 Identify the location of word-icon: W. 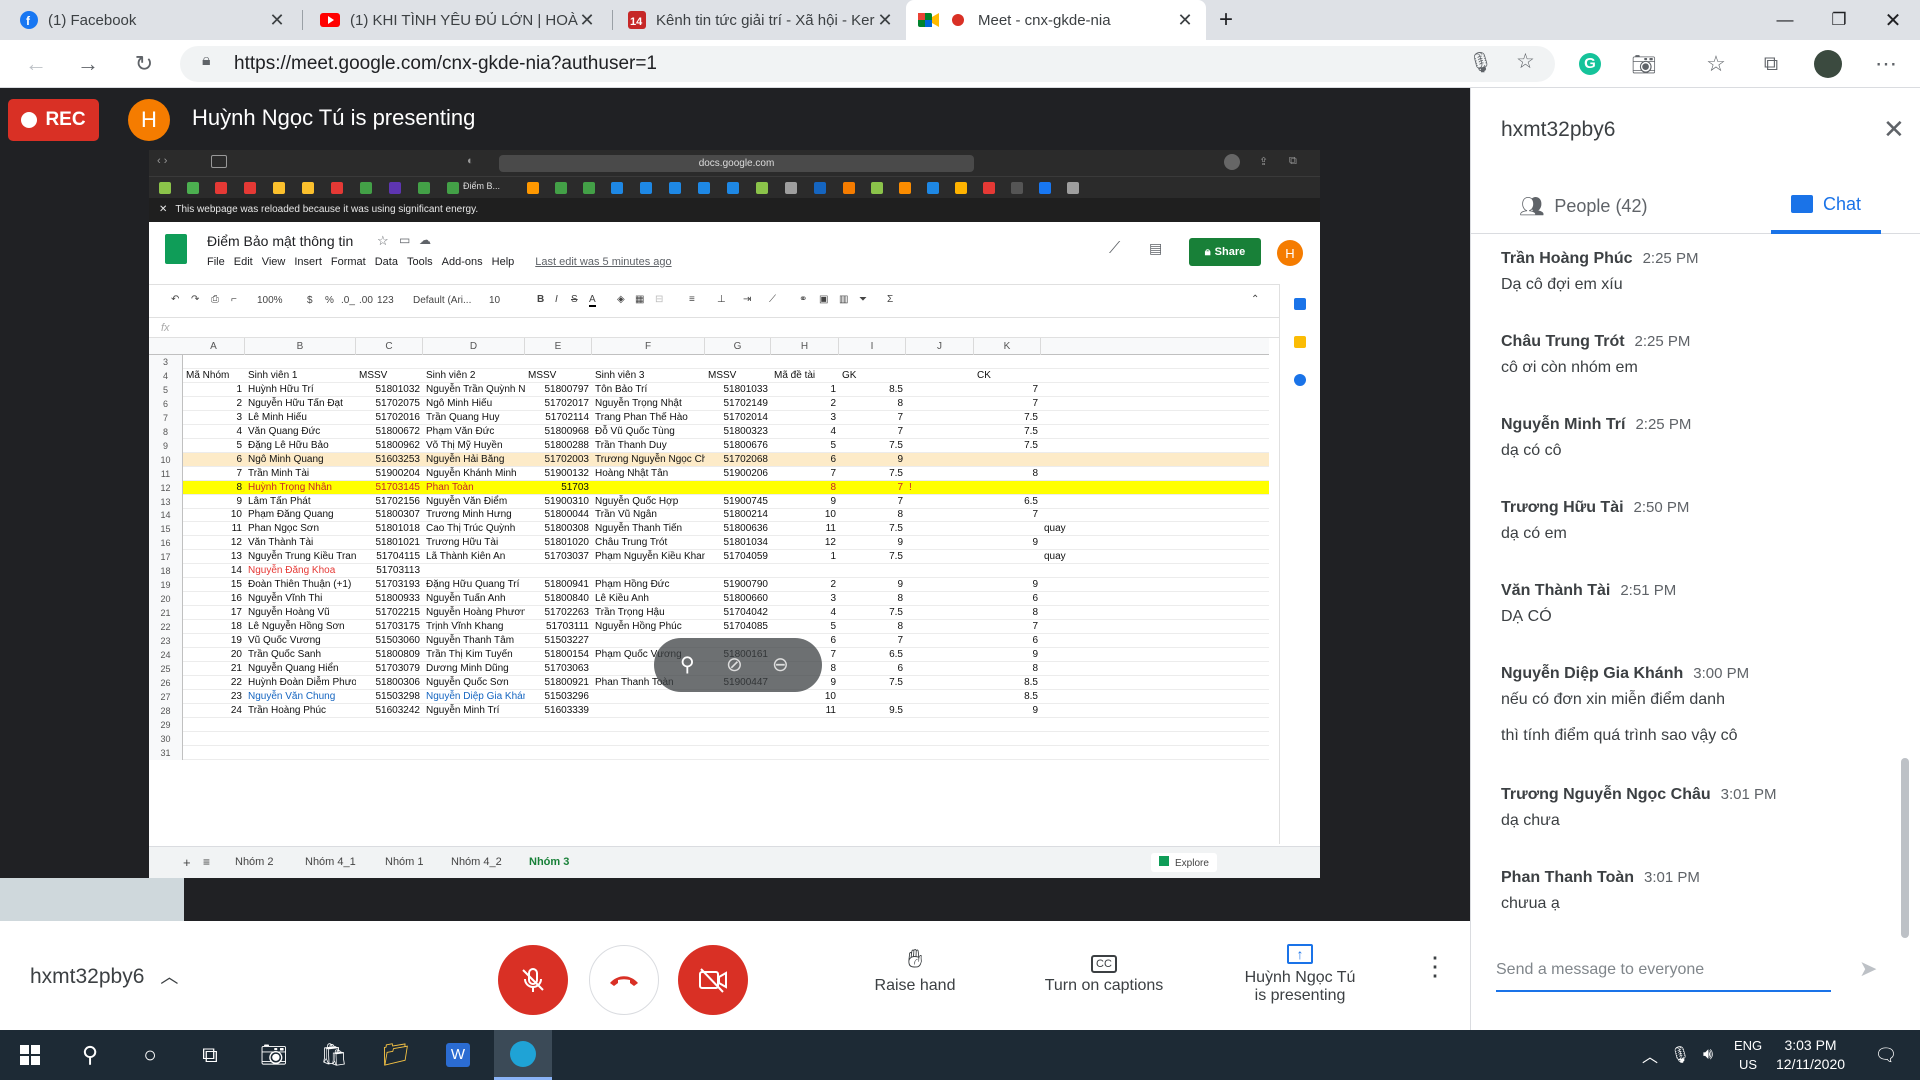
(458, 1055).